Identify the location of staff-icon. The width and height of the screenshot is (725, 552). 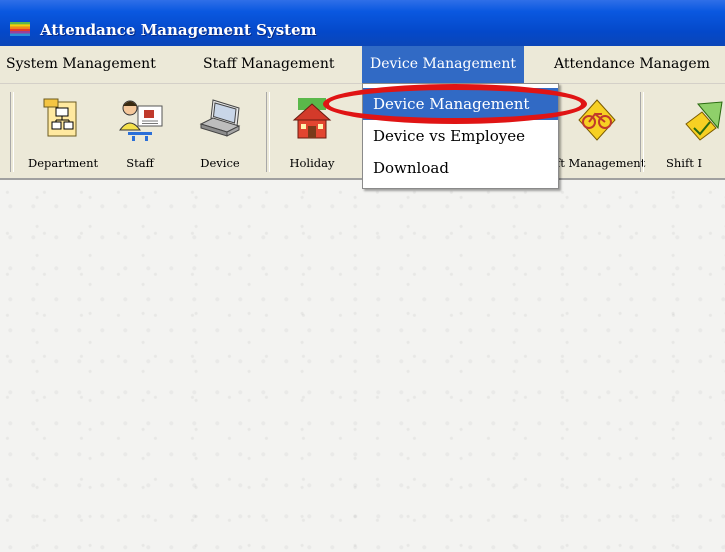
(141, 120).